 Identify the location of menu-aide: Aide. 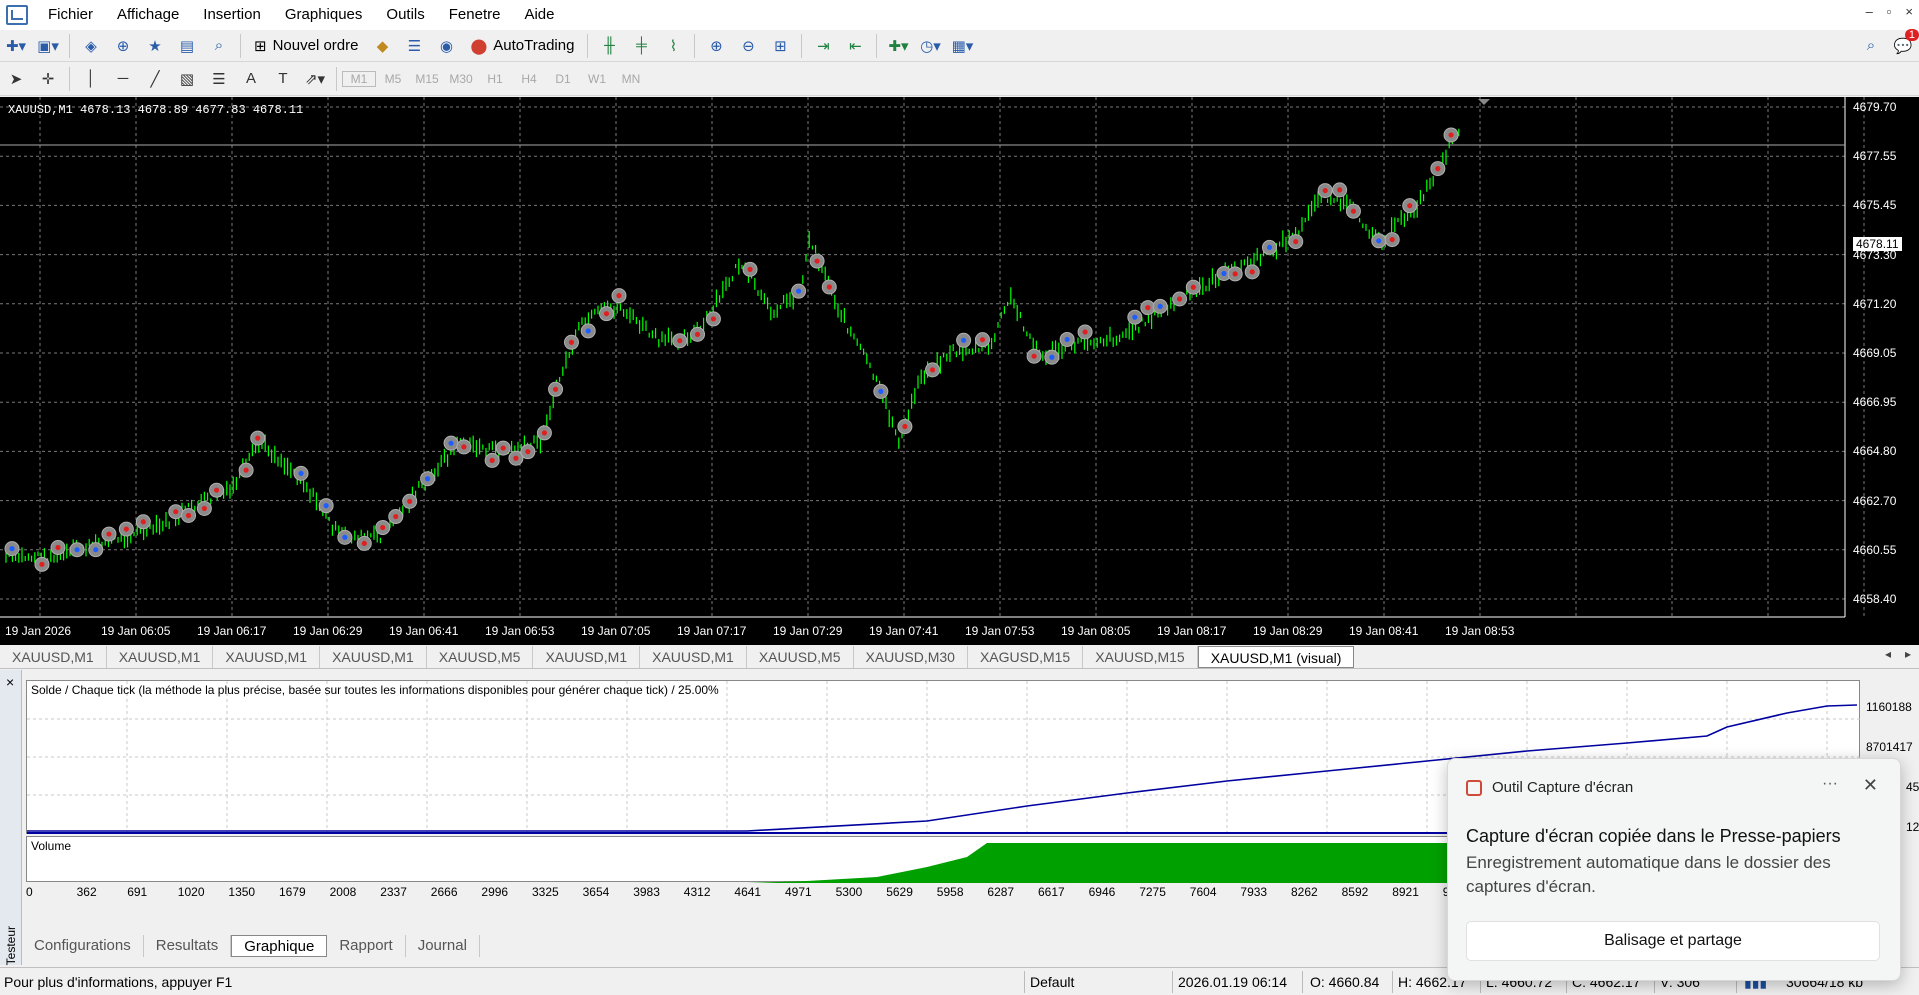
(539, 15).